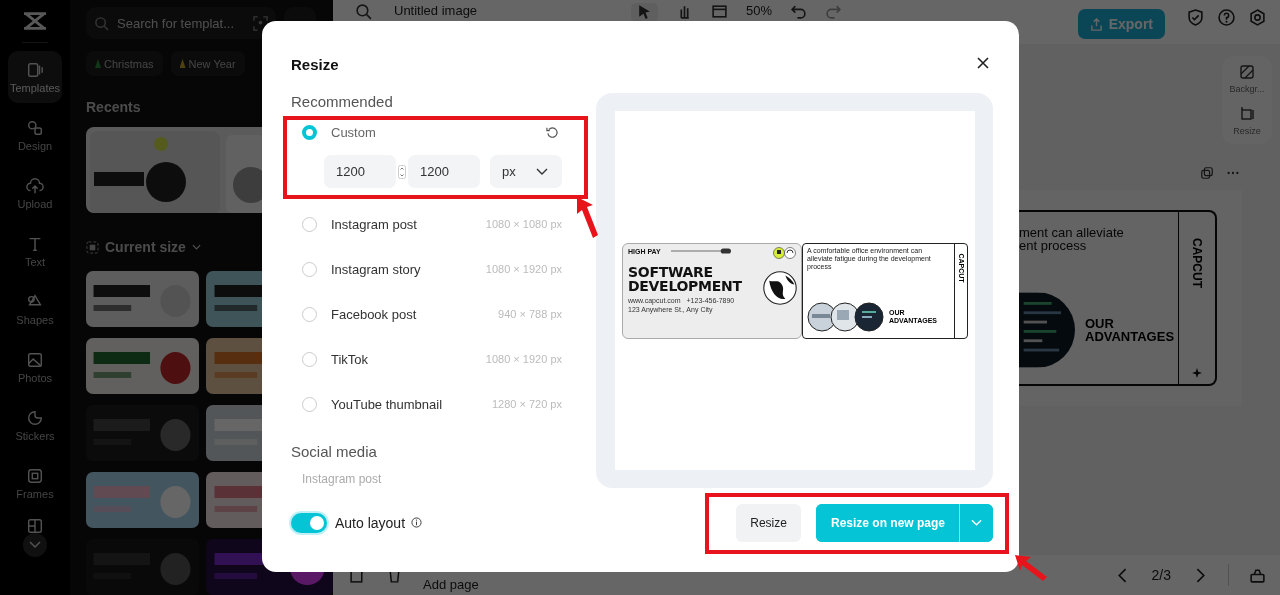 The width and height of the screenshot is (1280, 595). What do you see at coordinates (370, 522) in the screenshot?
I see `toggle-label: Auto layout` at bounding box center [370, 522].